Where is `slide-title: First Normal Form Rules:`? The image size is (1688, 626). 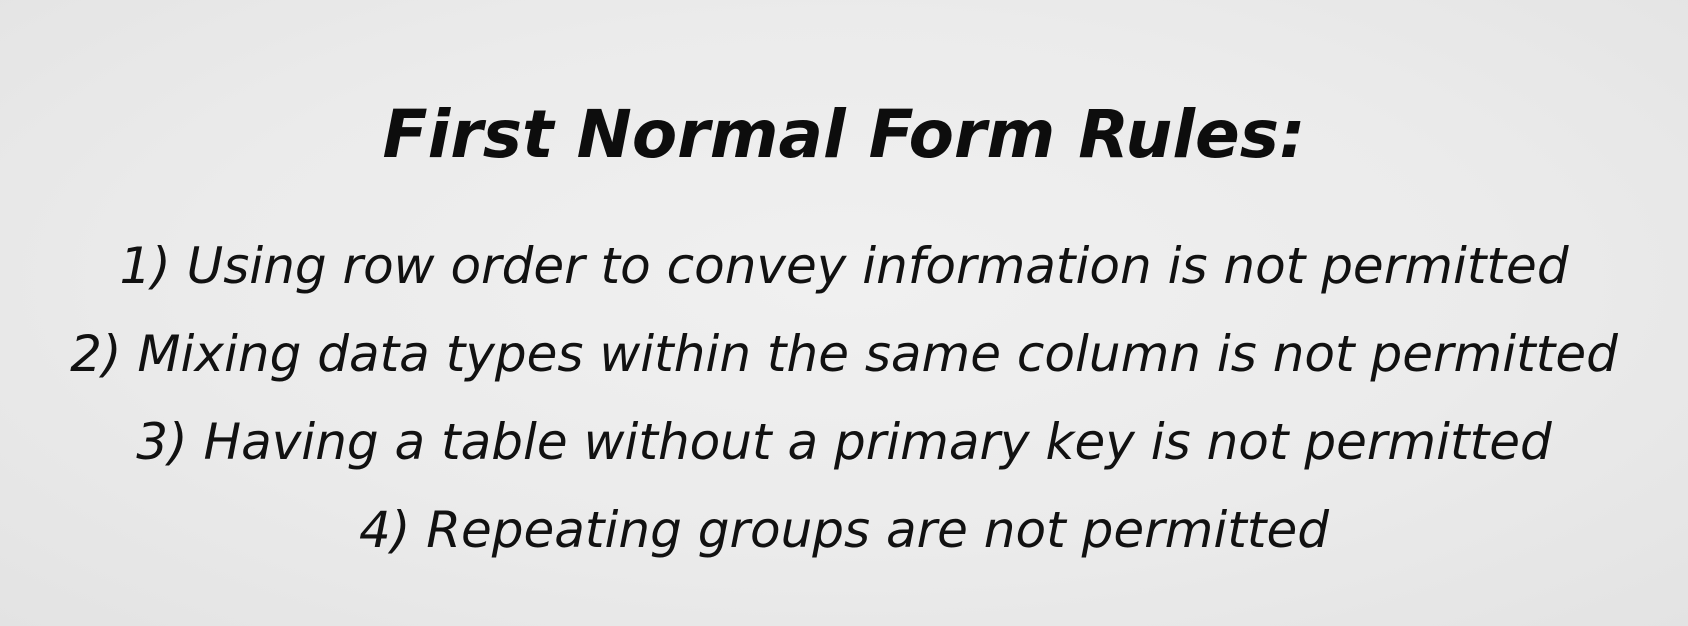 slide-title: First Normal Form Rules: is located at coordinates (844, 134).